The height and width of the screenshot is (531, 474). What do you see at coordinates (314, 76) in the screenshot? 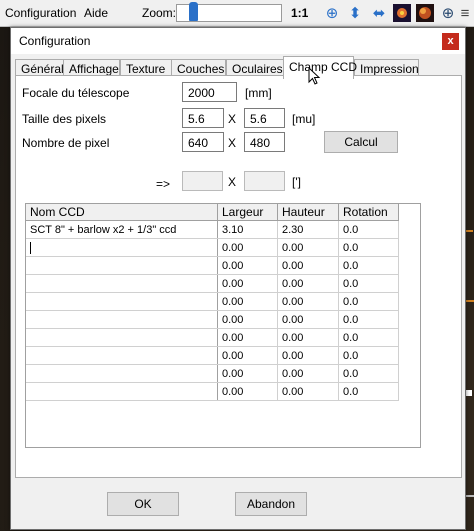
I see `mouse-pointer-icon` at bounding box center [314, 76].